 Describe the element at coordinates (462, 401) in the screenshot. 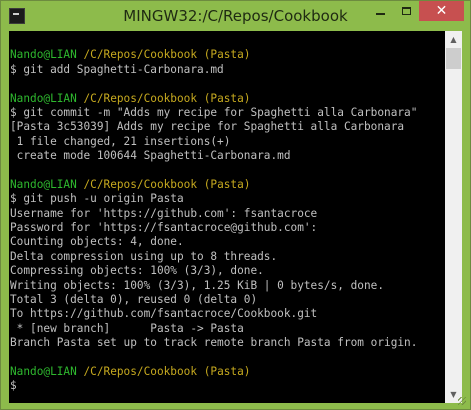

I see `resize-grip-icon` at that location.